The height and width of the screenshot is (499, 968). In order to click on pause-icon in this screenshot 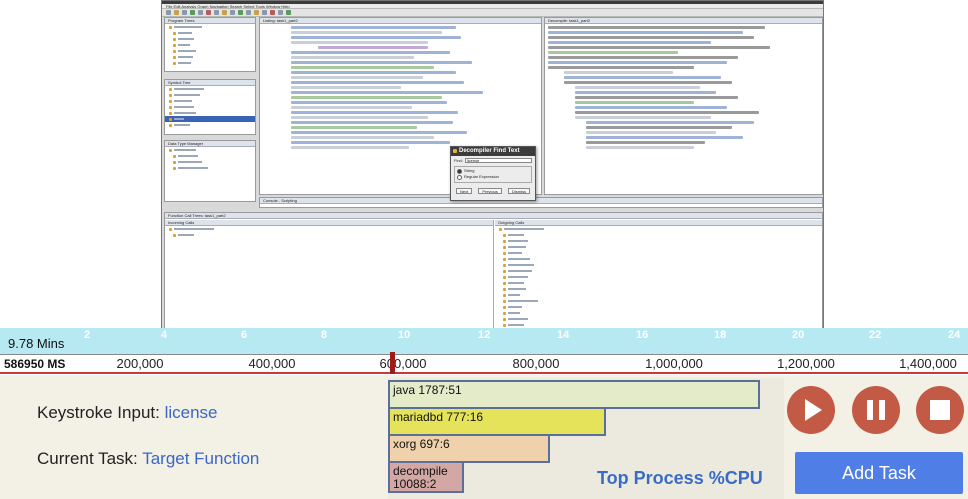, I will do `click(876, 410)`.